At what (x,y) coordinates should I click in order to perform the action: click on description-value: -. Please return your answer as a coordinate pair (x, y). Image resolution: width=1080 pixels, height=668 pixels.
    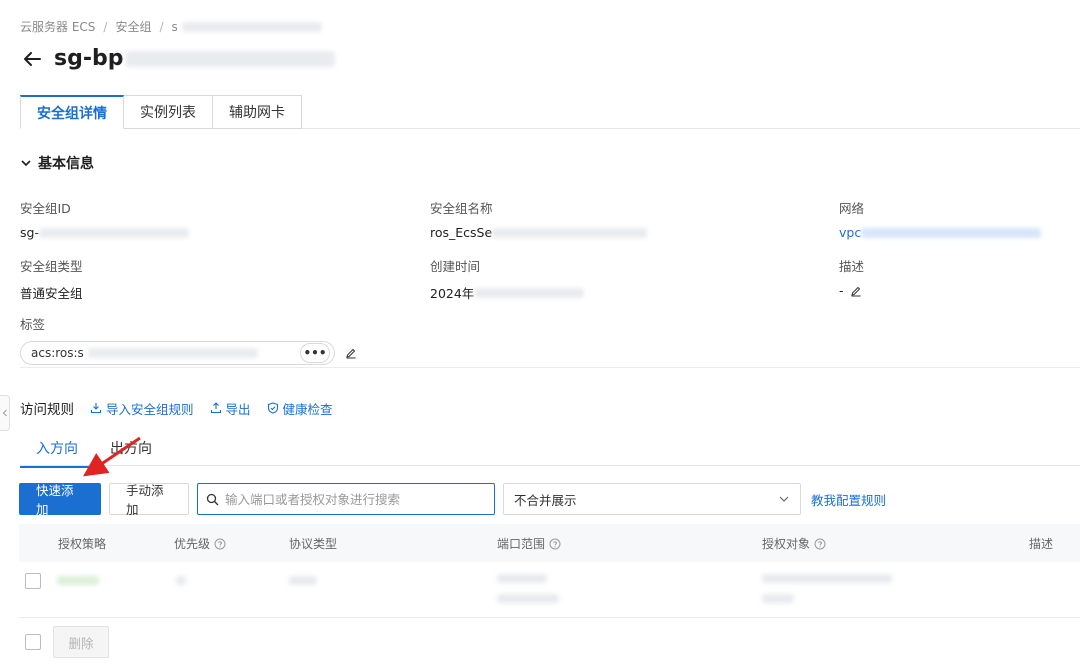
    Looking at the image, I should click on (841, 290).